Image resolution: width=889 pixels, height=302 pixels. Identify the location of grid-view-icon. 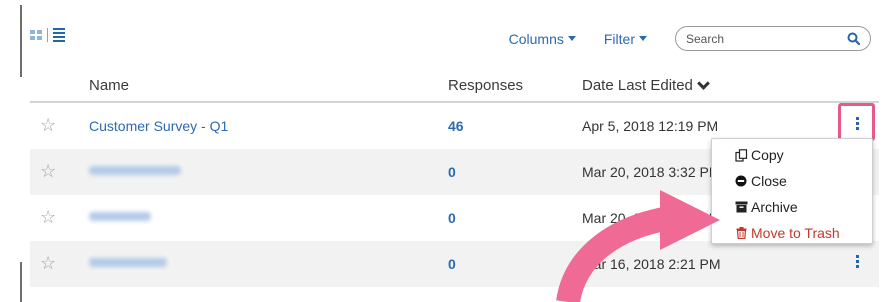
(36, 35).